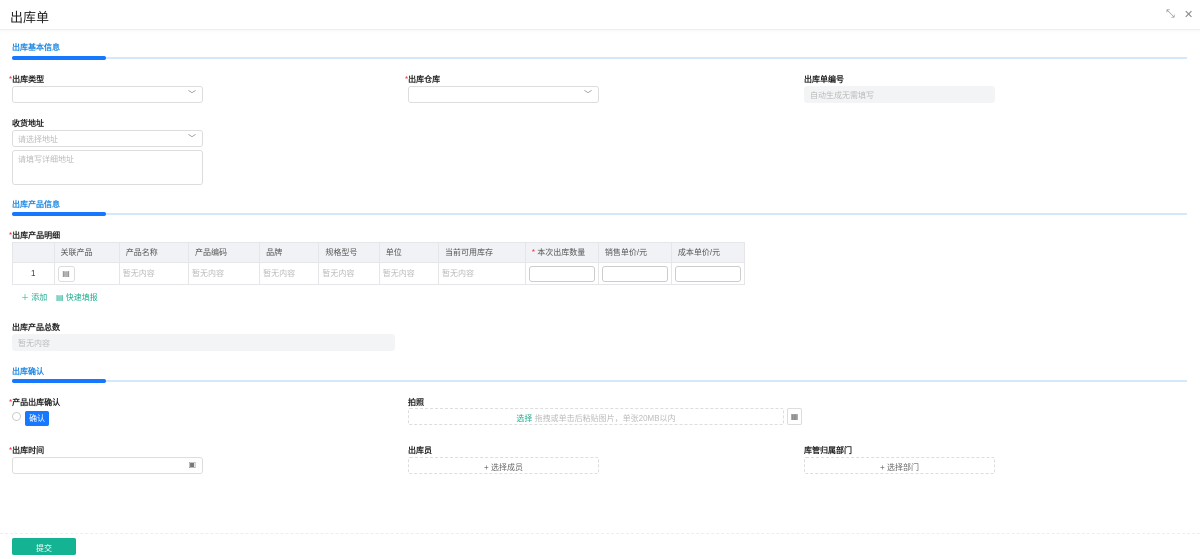  Describe the element at coordinates (524, 418) in the screenshot. I see `photo-select-link: 选择` at that location.